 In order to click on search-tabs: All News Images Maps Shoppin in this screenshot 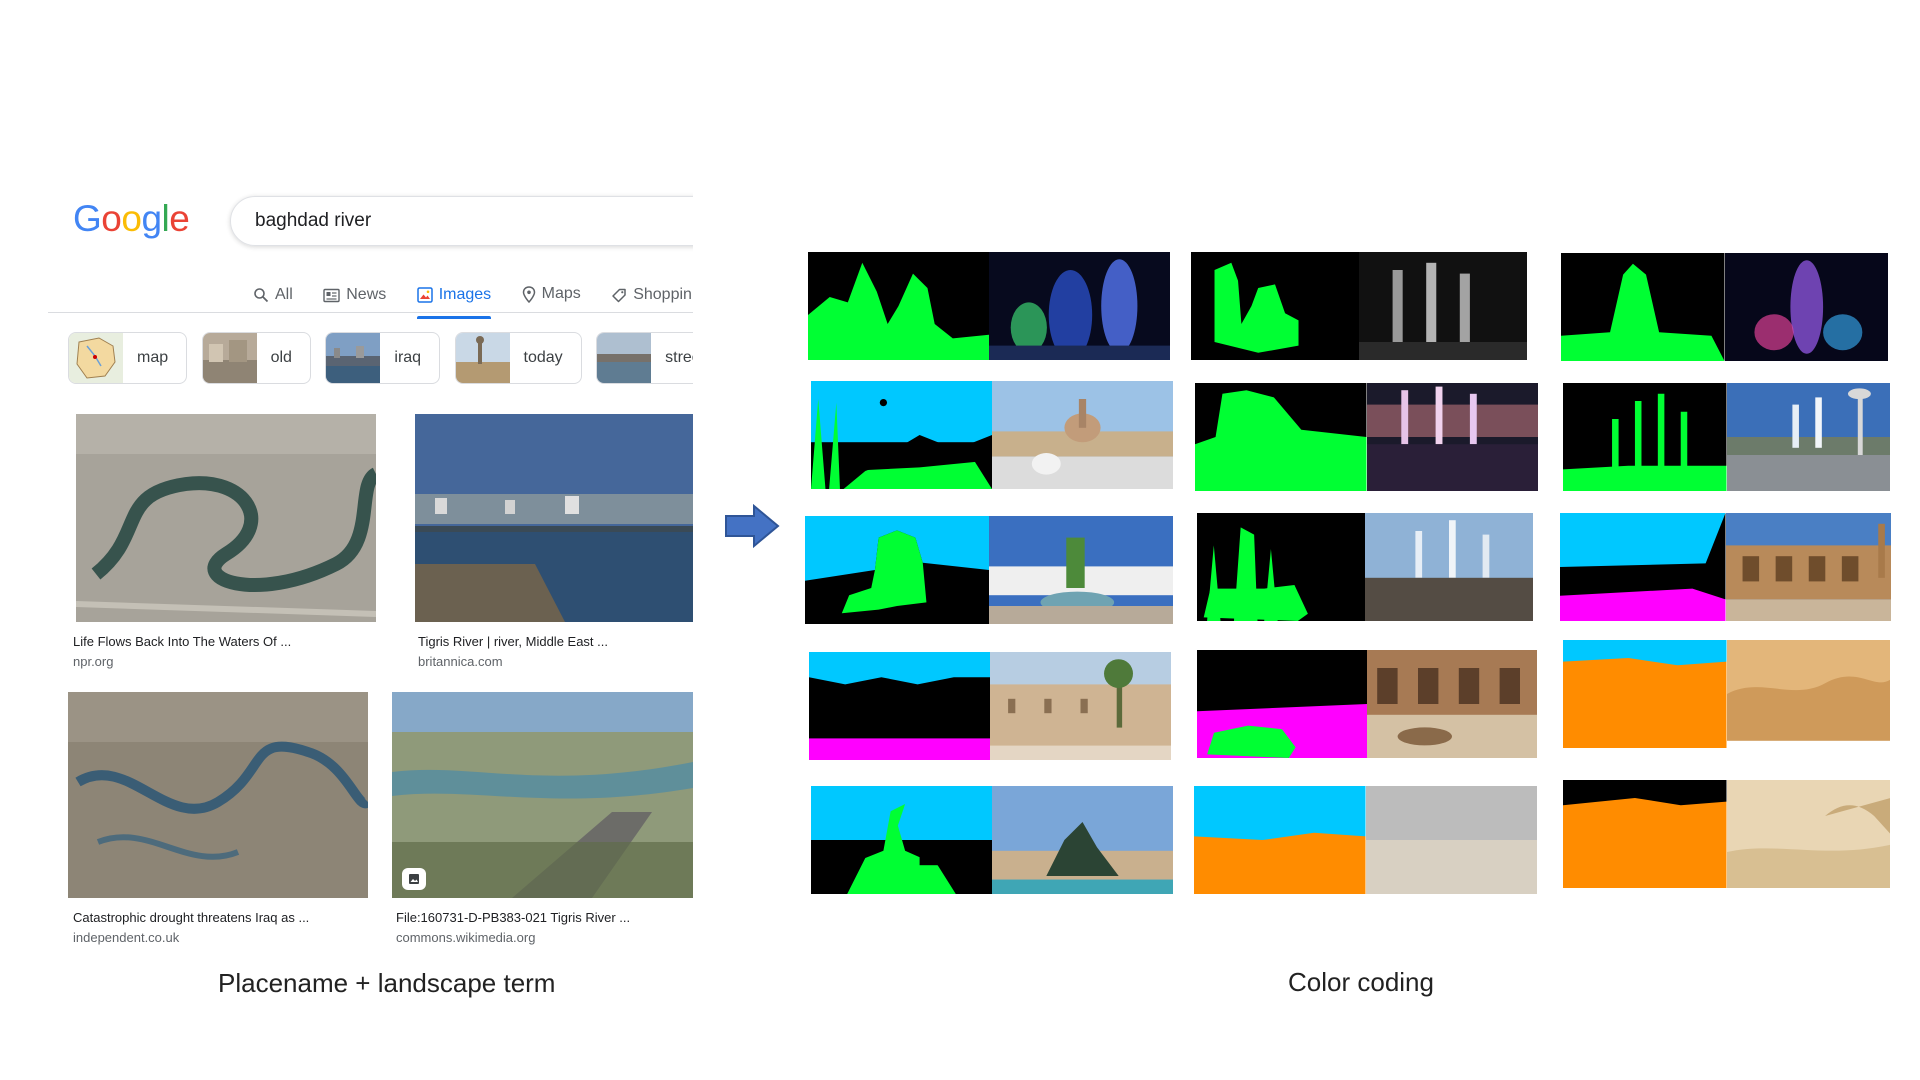, I will do `click(473, 296)`.